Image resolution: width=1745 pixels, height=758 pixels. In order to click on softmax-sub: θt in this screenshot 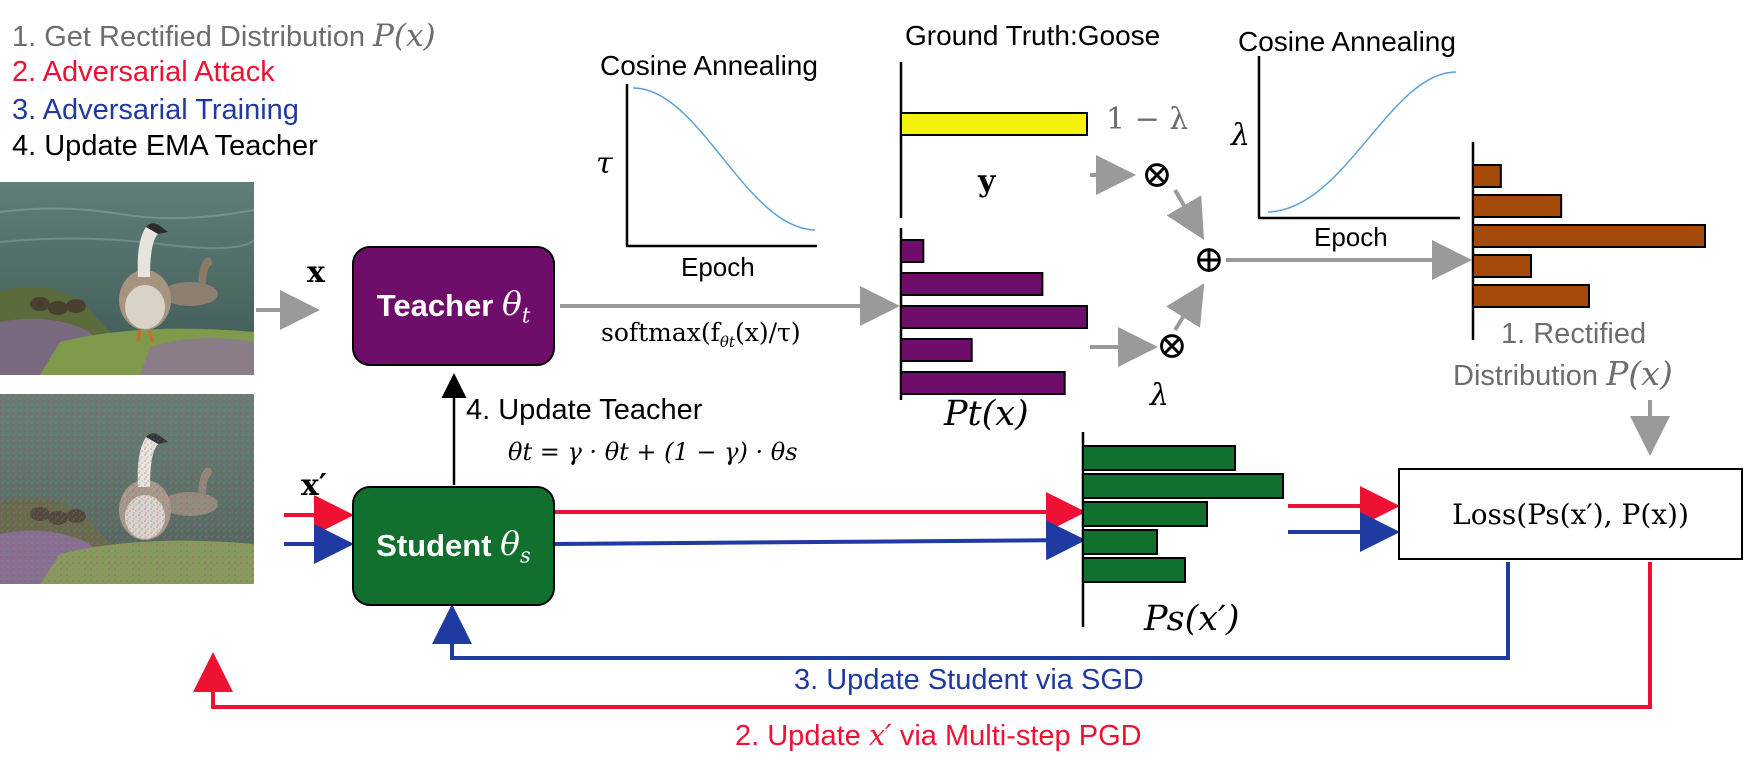, I will do `click(727, 342)`.